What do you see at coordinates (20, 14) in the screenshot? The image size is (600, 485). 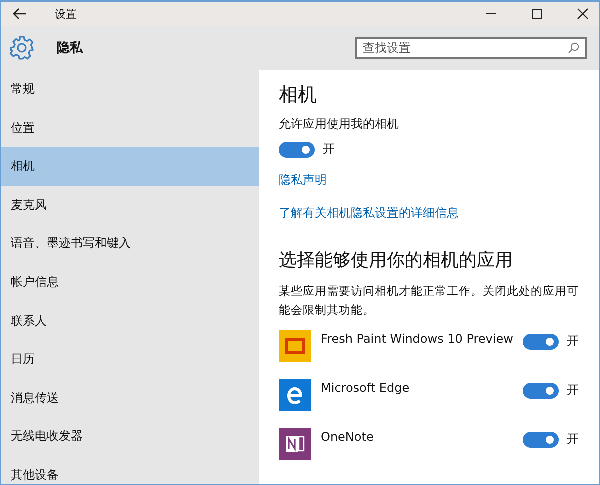 I see `back-icon` at bounding box center [20, 14].